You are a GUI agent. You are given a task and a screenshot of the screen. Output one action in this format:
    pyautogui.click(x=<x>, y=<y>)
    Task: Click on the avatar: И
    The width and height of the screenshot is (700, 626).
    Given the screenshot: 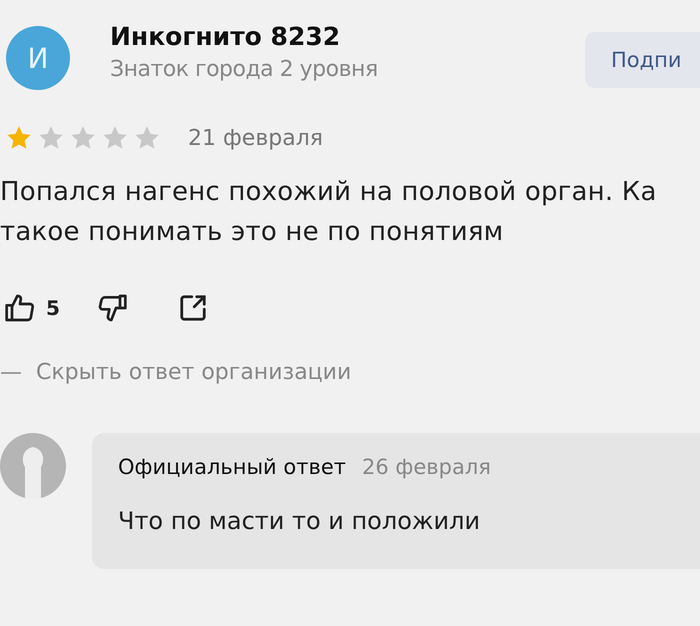 What is the action you would take?
    pyautogui.click(x=38, y=58)
    